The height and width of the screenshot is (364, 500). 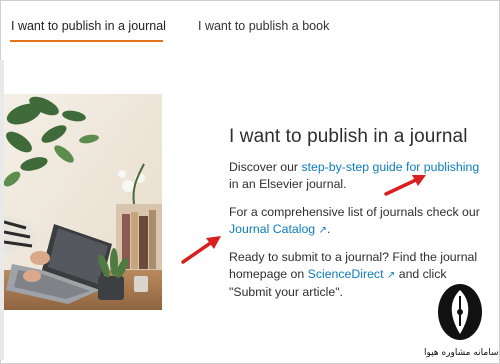 What do you see at coordinates (88, 26) in the screenshot?
I see `tab-publish-journal: I want to publish in a journal` at bounding box center [88, 26].